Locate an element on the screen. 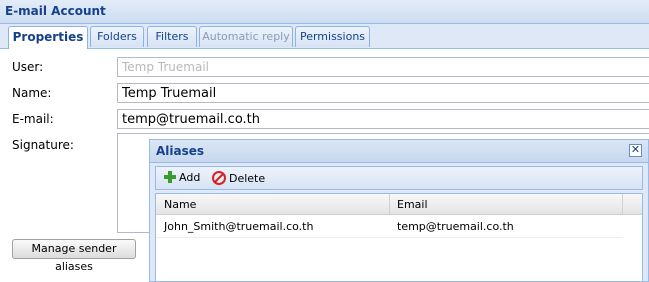 The width and height of the screenshot is (649, 282). grid-header: Name Email is located at coordinates (399, 204).